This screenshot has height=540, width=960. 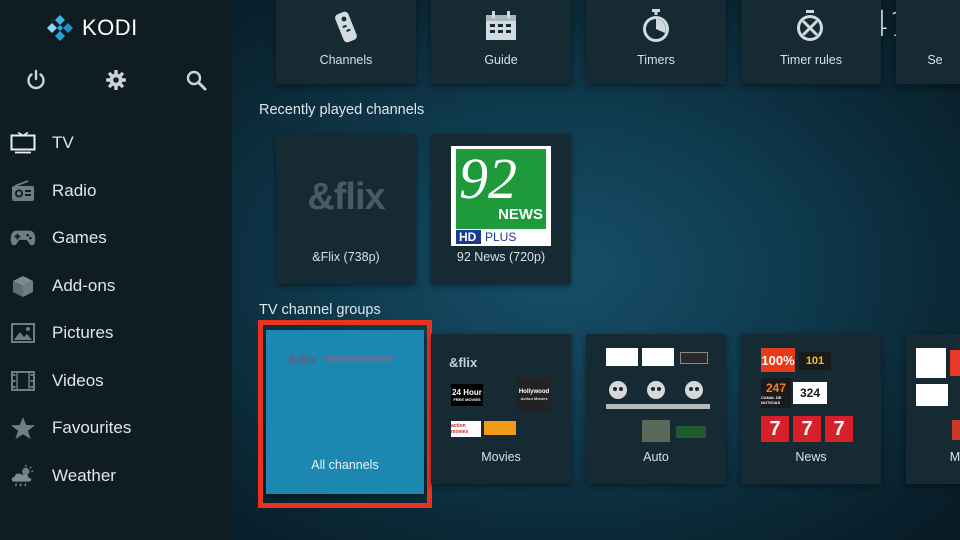 I want to click on timers-label: Timers, so click(x=656, y=60).